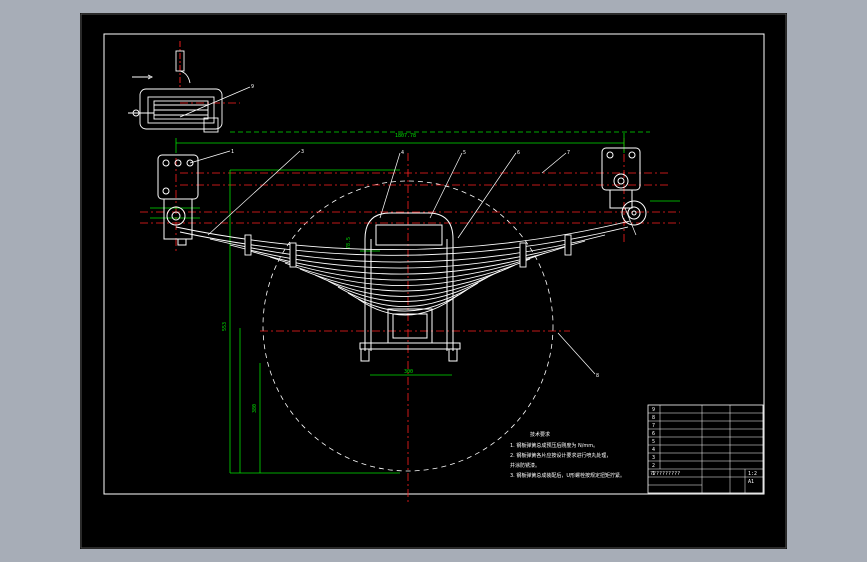 This screenshot has width=867, height=562. What do you see at coordinates (560, 455) in the screenshot?
I see `tech-note-2: 2. 钢板弹簧各片应按设计要求进行喷丸处理，` at bounding box center [560, 455].